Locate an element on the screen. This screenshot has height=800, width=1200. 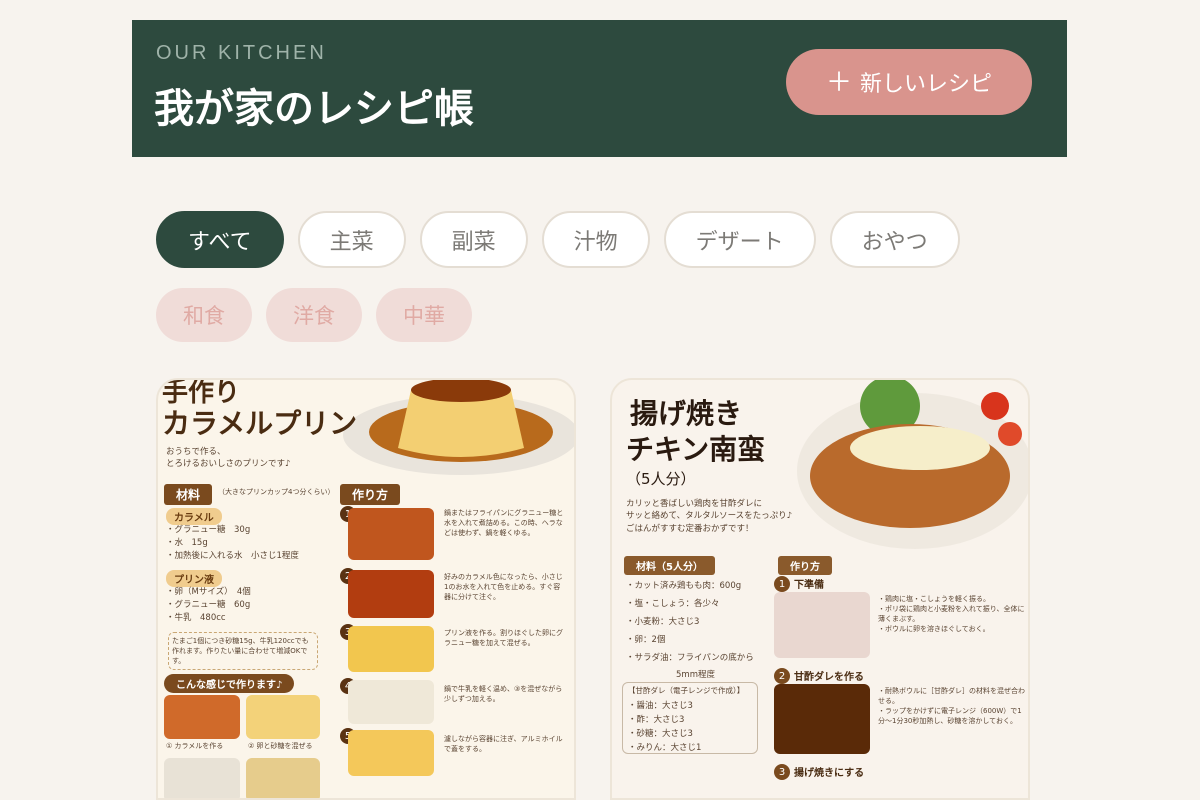
sauce-item: ・酢：大さじ3 is located at coordinates (656, 720).